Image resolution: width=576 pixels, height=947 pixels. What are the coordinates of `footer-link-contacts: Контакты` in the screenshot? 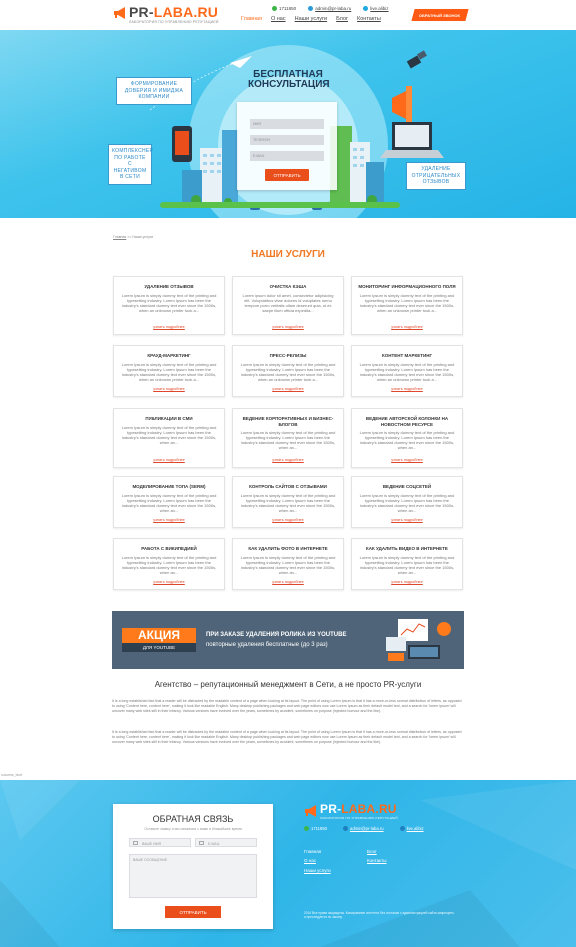 It's located at (376, 860).